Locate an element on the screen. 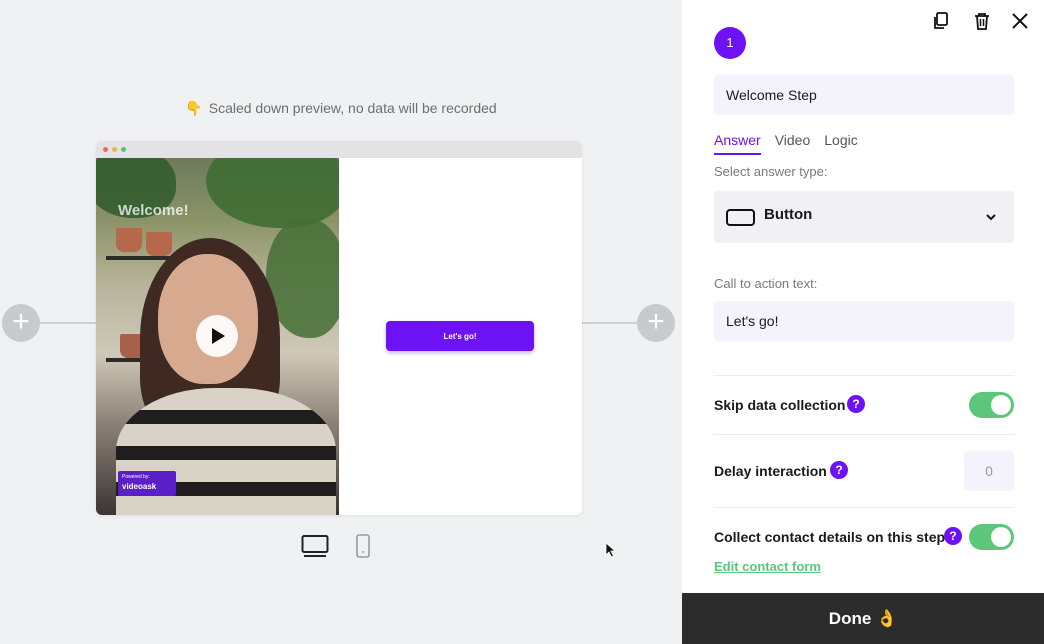 The image size is (1044, 644). duplicate-icon is located at coordinates (941, 21).